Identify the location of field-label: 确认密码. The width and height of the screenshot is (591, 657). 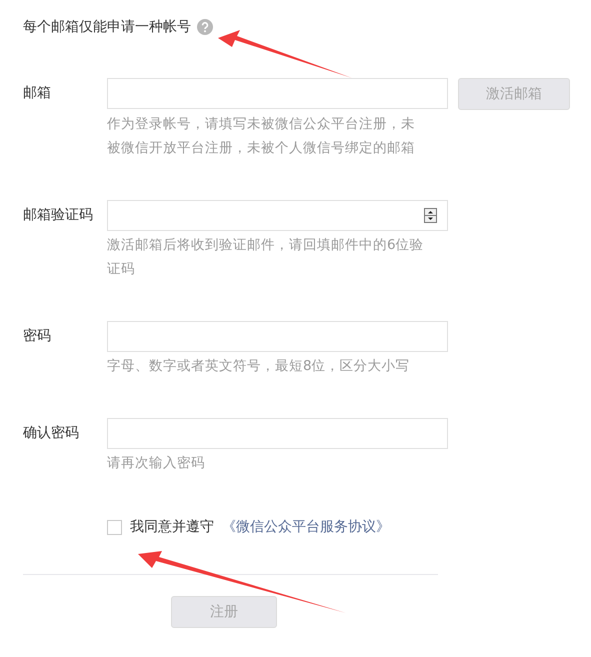
(51, 433).